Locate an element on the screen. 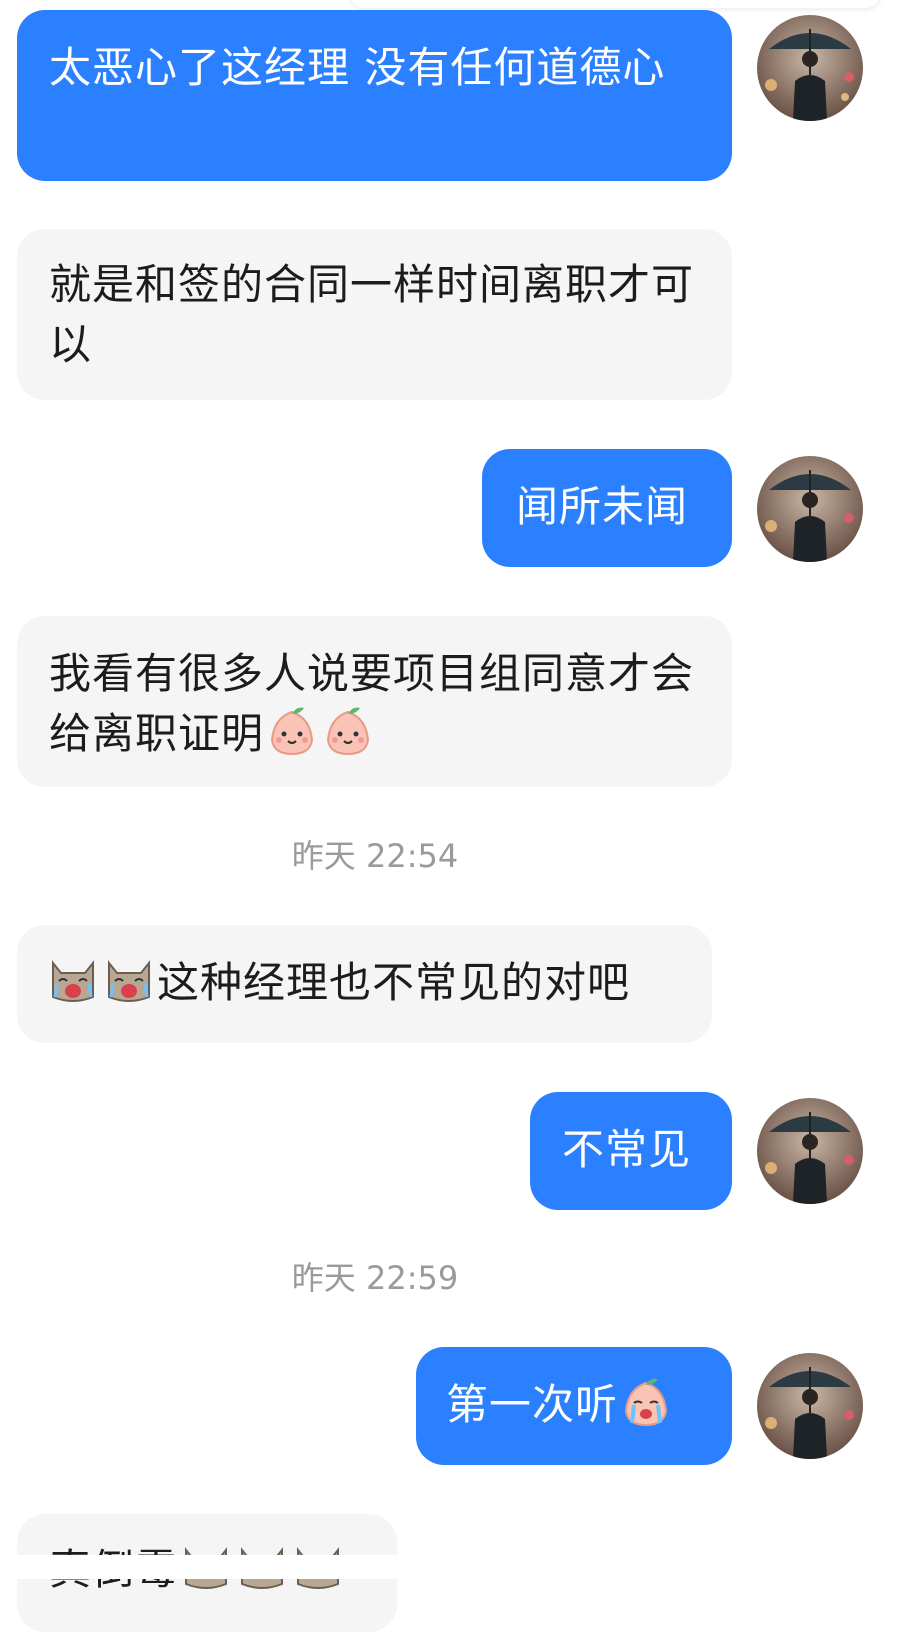 This screenshot has width=916, height=1632. message-bubble-outgoing: 不常见 is located at coordinates (631, 1151).